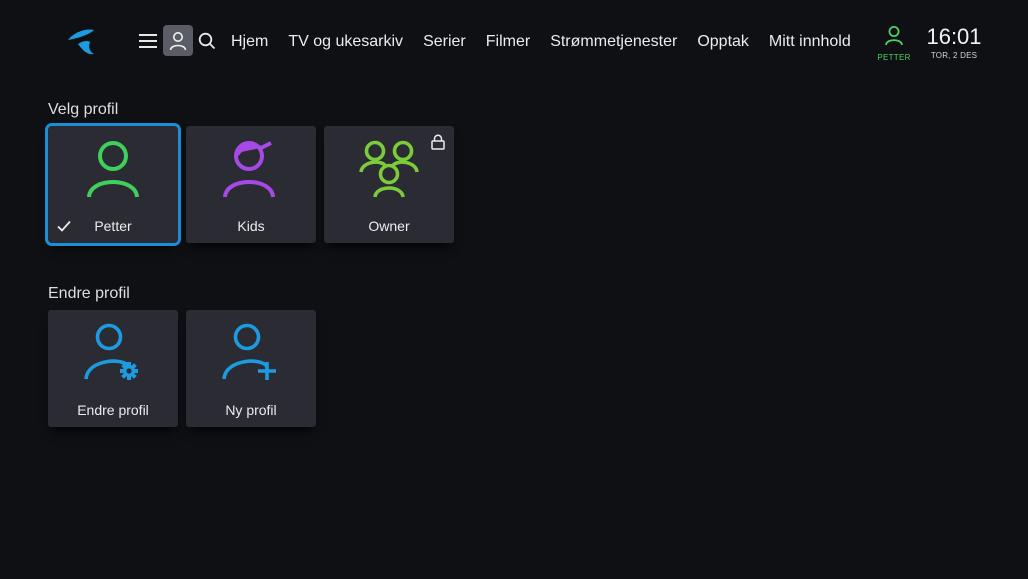 This screenshot has width=1028, height=579. Describe the element at coordinates (83, 109) in the screenshot. I see `select-profile-heading: Velg profil` at that location.